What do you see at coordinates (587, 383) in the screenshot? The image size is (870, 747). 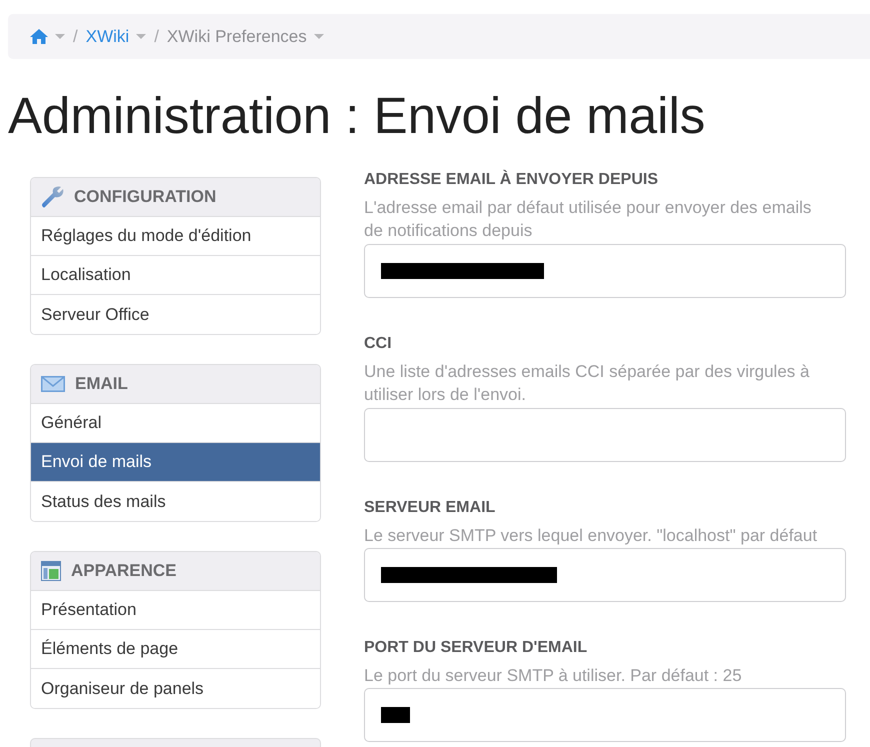 I see `field-hint: Une liste d'adresses emails CCI séparée par des virgules à utiliser lors de l'envoi.` at bounding box center [587, 383].